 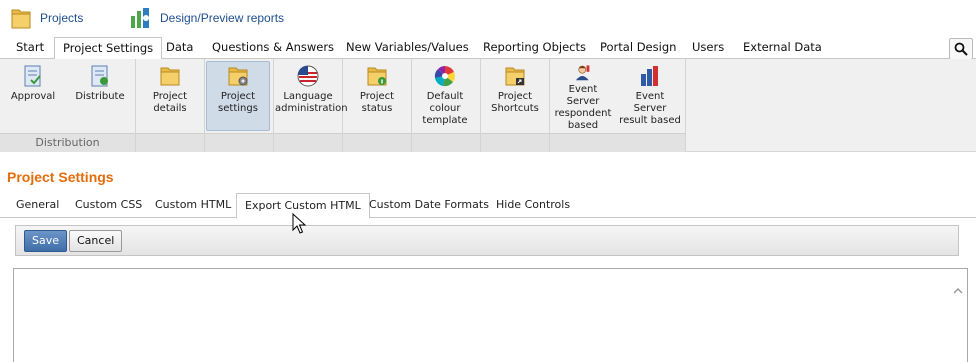 I want to click on tab-external-data: External Data, so click(x=782, y=48).